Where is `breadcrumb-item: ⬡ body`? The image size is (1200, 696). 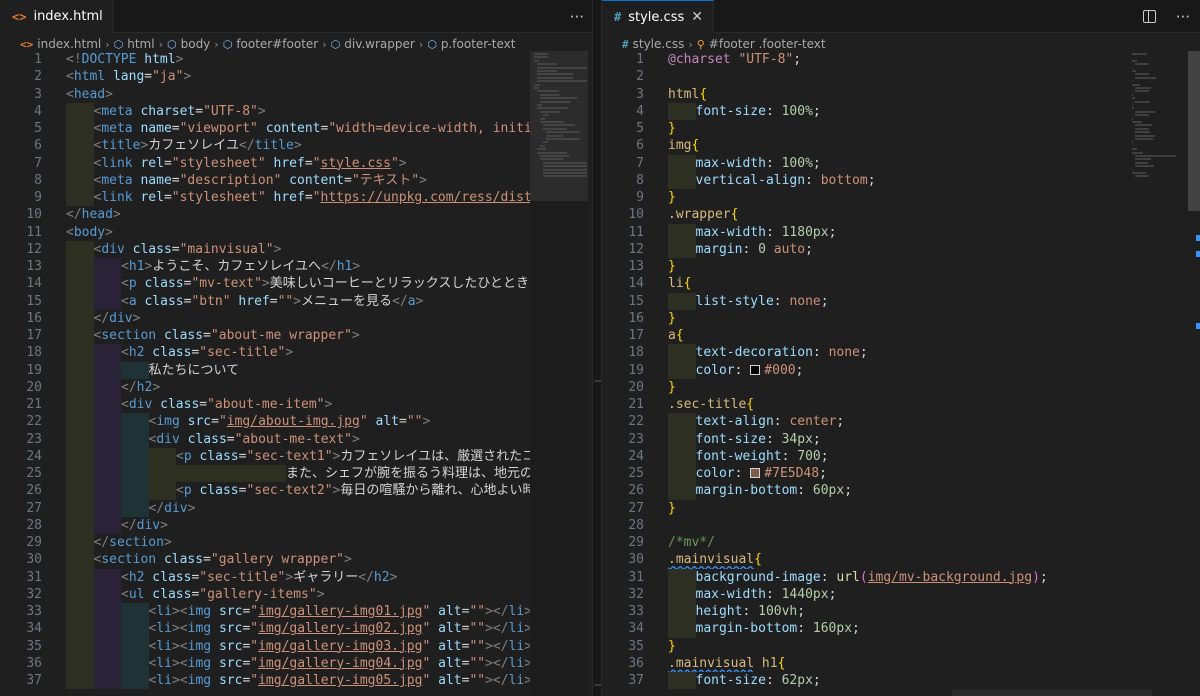
breadcrumb-item: ⬡ body is located at coordinates (188, 44).